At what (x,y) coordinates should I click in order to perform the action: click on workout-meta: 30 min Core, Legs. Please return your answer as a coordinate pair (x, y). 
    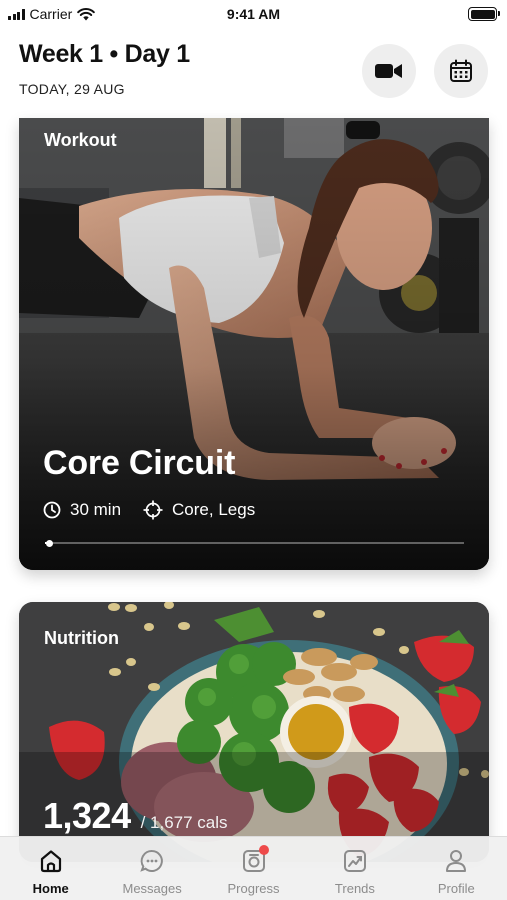
    Looking at the image, I should click on (160, 510).